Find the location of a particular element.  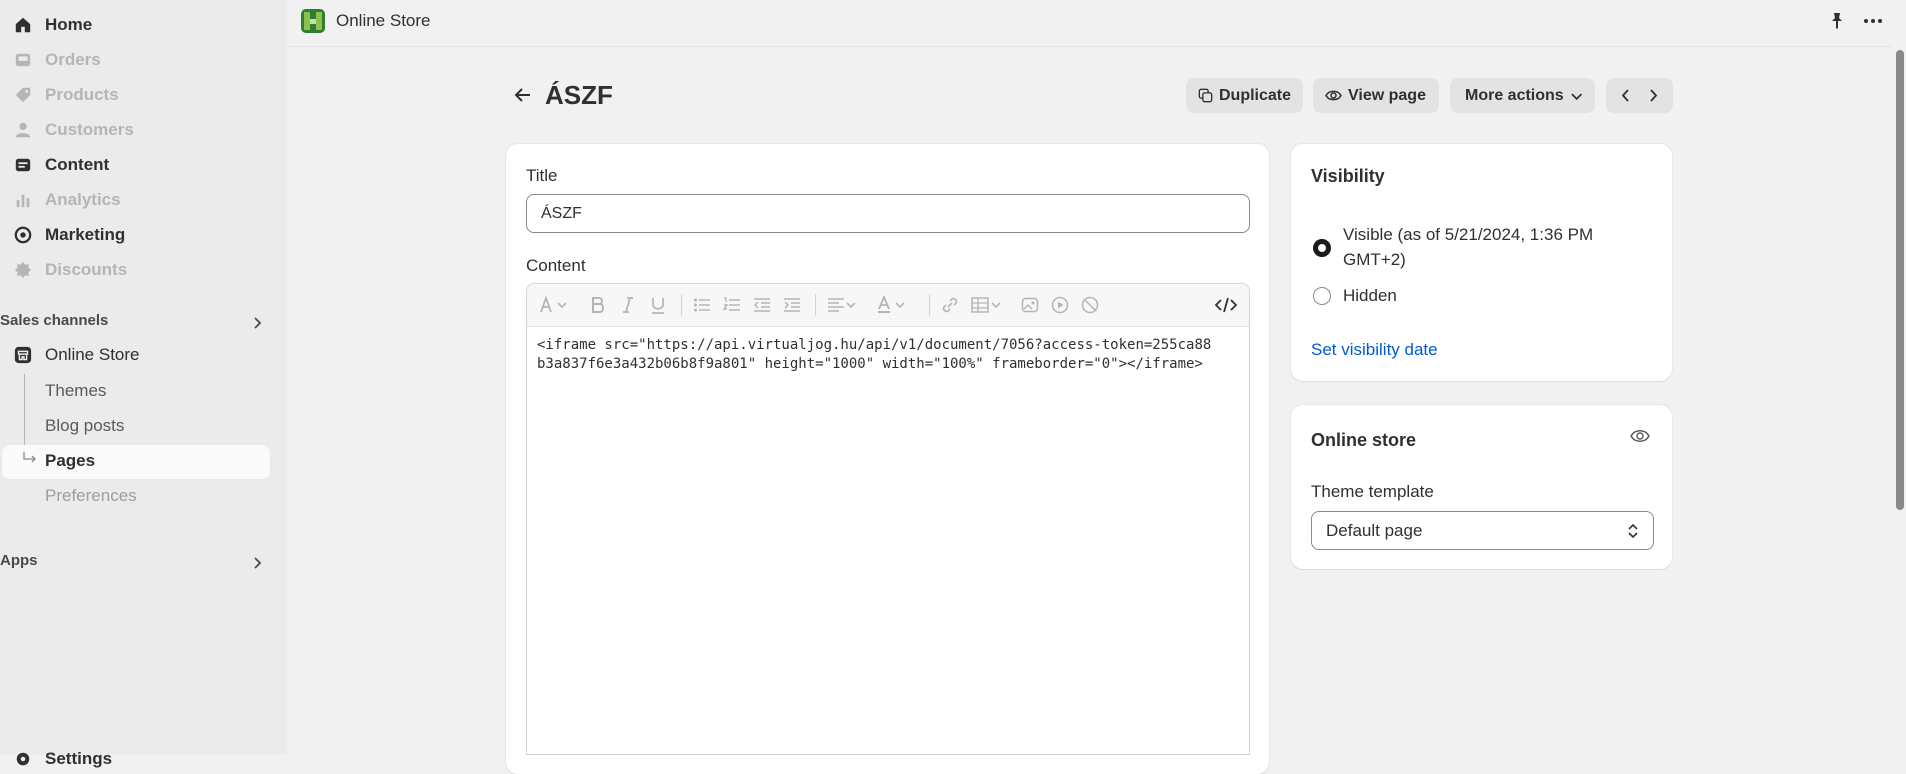

target-icon is located at coordinates (23, 235).